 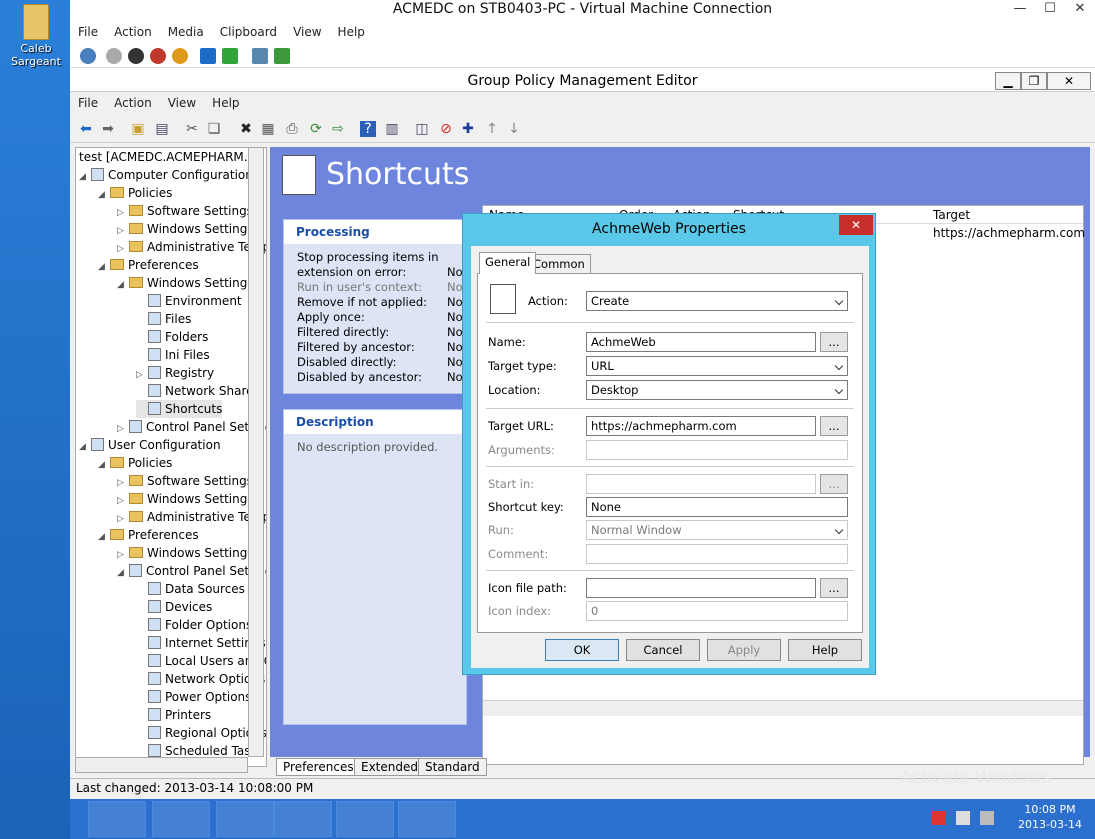 I want to click on delete-icon: ✖, so click(x=246, y=129).